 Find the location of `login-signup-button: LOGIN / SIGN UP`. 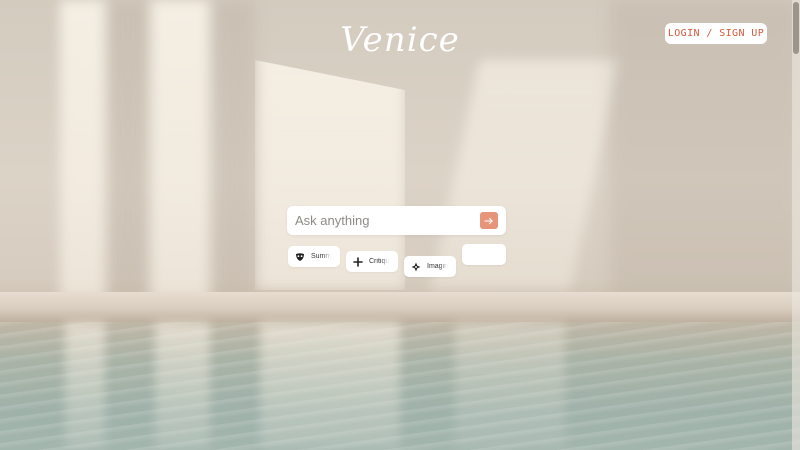

login-signup-button: LOGIN / SIGN UP is located at coordinates (716, 33).